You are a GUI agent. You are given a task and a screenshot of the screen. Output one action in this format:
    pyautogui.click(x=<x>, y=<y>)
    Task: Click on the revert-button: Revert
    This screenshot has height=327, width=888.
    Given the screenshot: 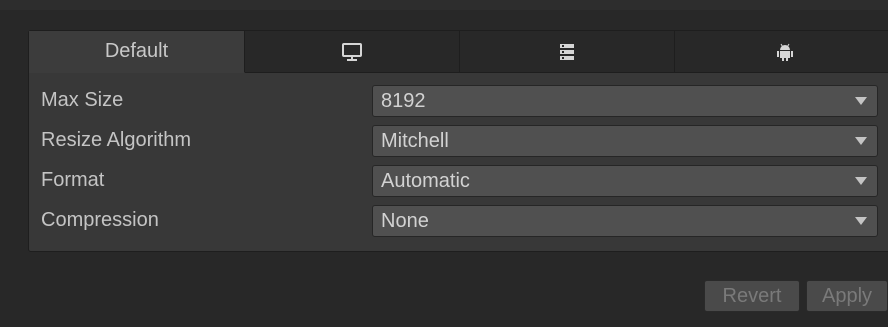 What is the action you would take?
    pyautogui.click(x=752, y=296)
    